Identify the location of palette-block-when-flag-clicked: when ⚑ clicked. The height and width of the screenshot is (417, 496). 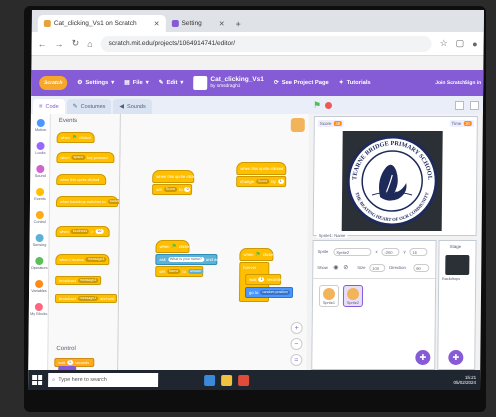
(75, 137).